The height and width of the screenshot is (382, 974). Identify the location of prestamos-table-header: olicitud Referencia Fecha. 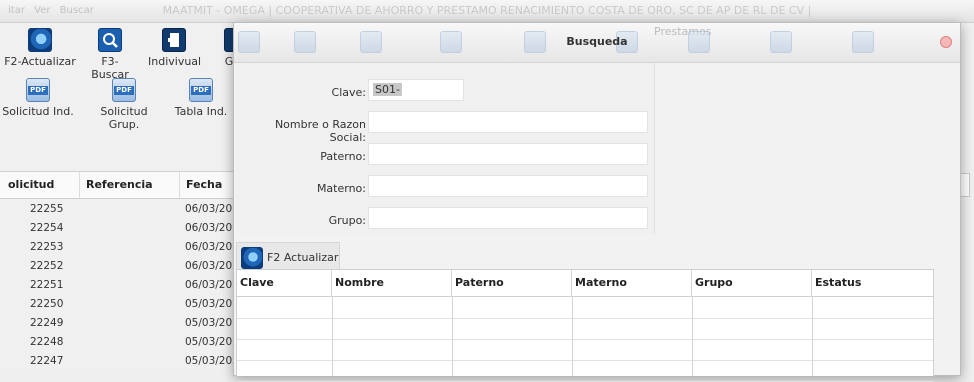
(119, 185).